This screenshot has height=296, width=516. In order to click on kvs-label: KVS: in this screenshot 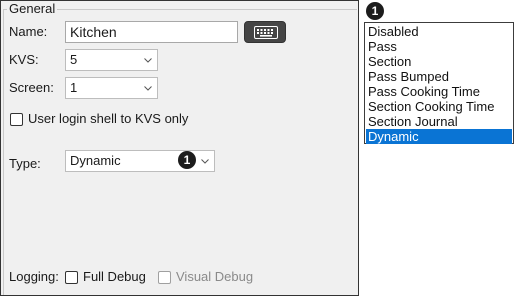, I will do `click(24, 59)`.